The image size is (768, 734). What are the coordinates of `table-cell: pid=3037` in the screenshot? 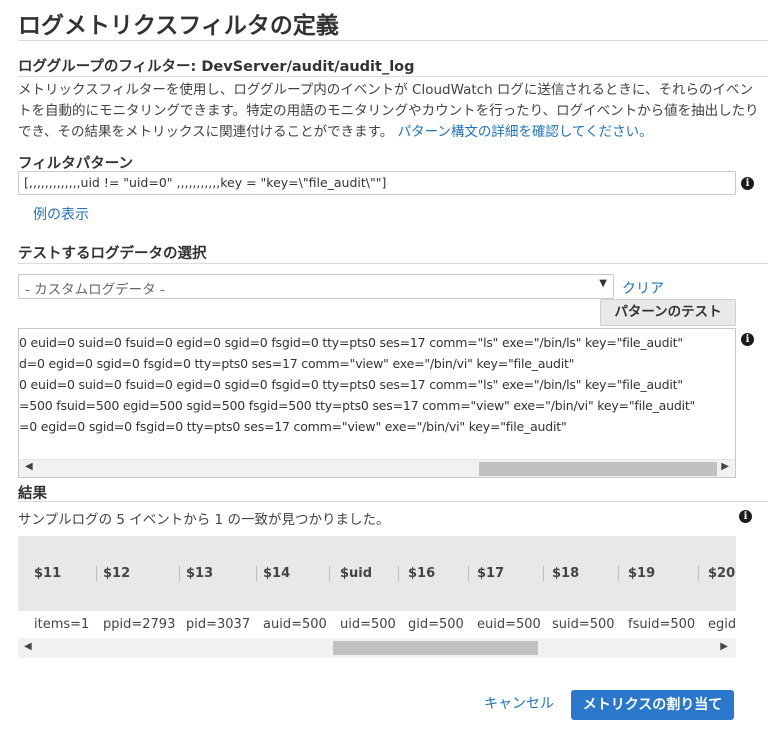 It's located at (218, 624).